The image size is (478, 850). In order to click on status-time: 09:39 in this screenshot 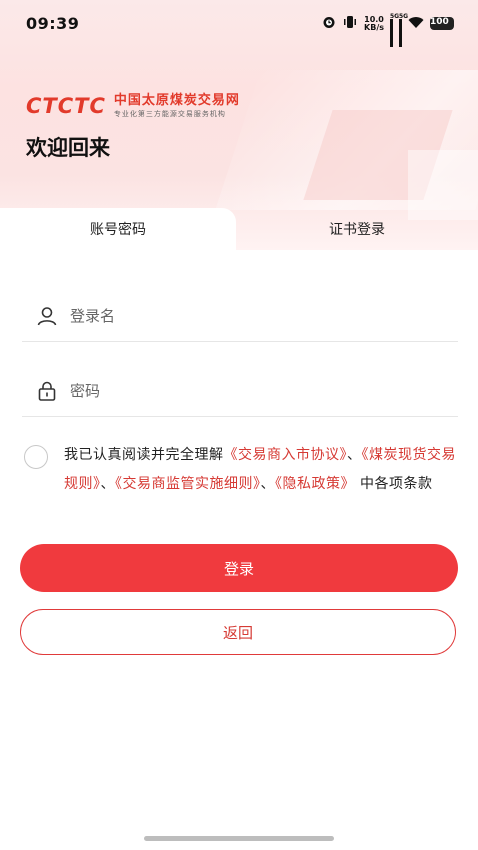, I will do `click(53, 23)`.